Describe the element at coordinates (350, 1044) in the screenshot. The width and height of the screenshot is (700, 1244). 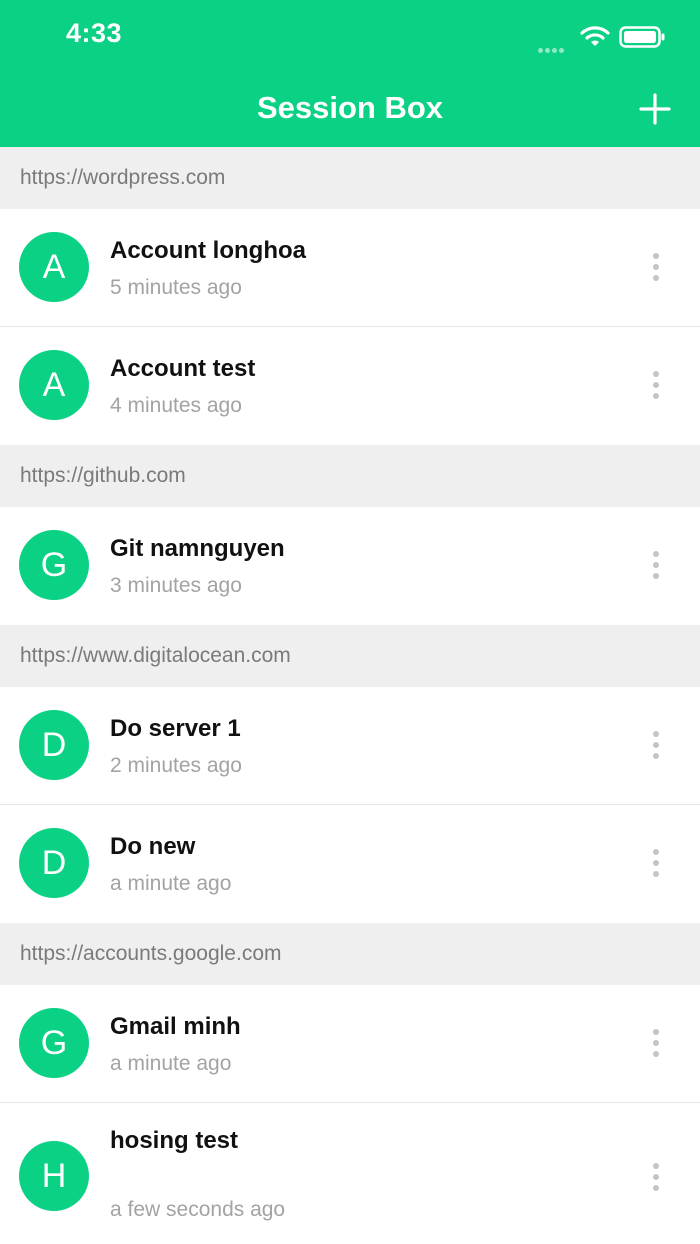
I see `session-row: G Gmail minh a minute ago` at that location.